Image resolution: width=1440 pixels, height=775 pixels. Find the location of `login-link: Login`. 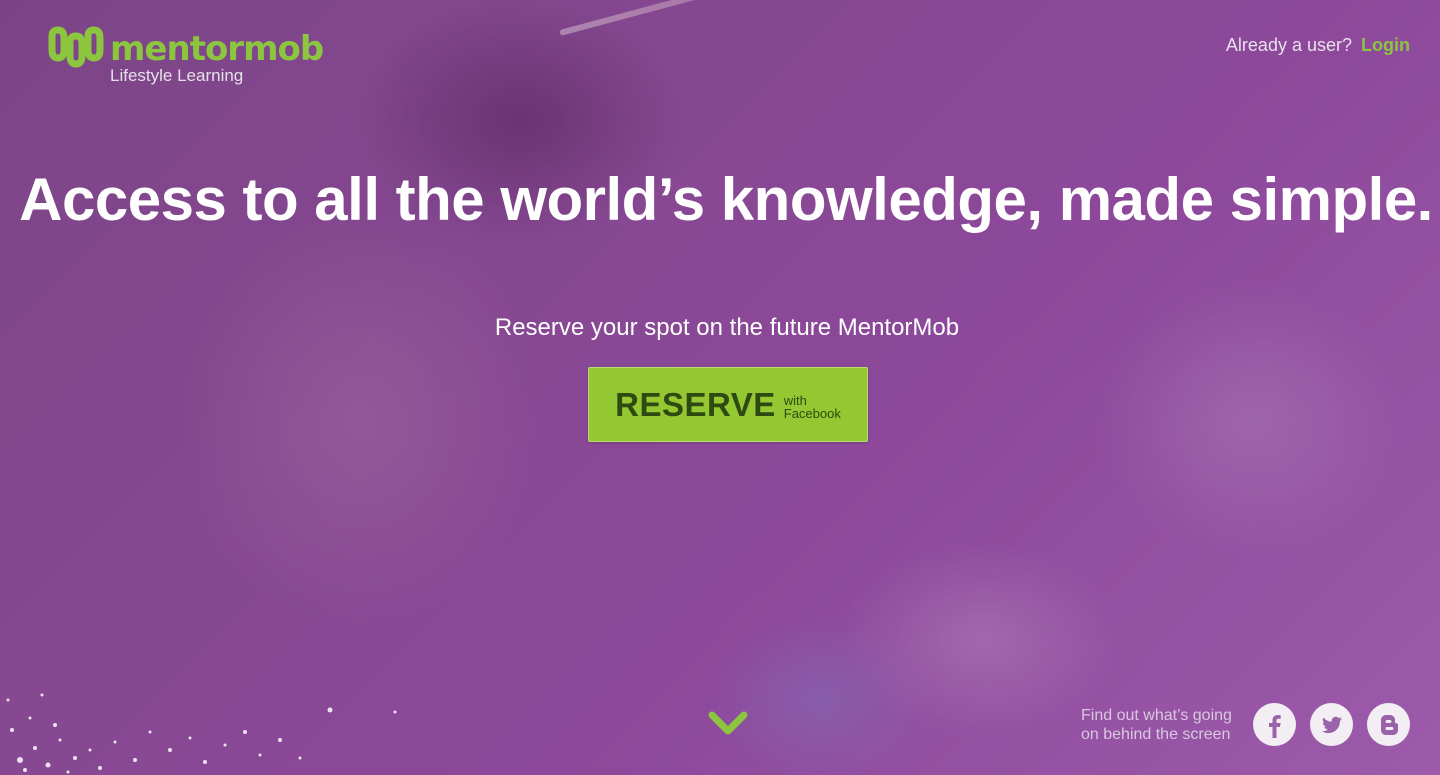

login-link: Login is located at coordinates (1385, 45).